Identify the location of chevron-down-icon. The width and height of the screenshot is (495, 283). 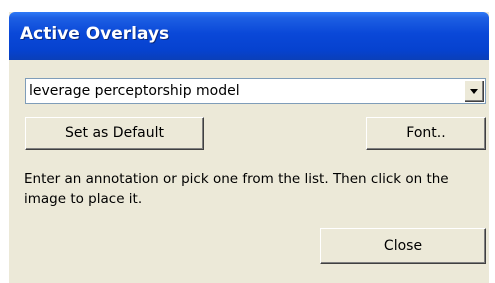
(474, 91).